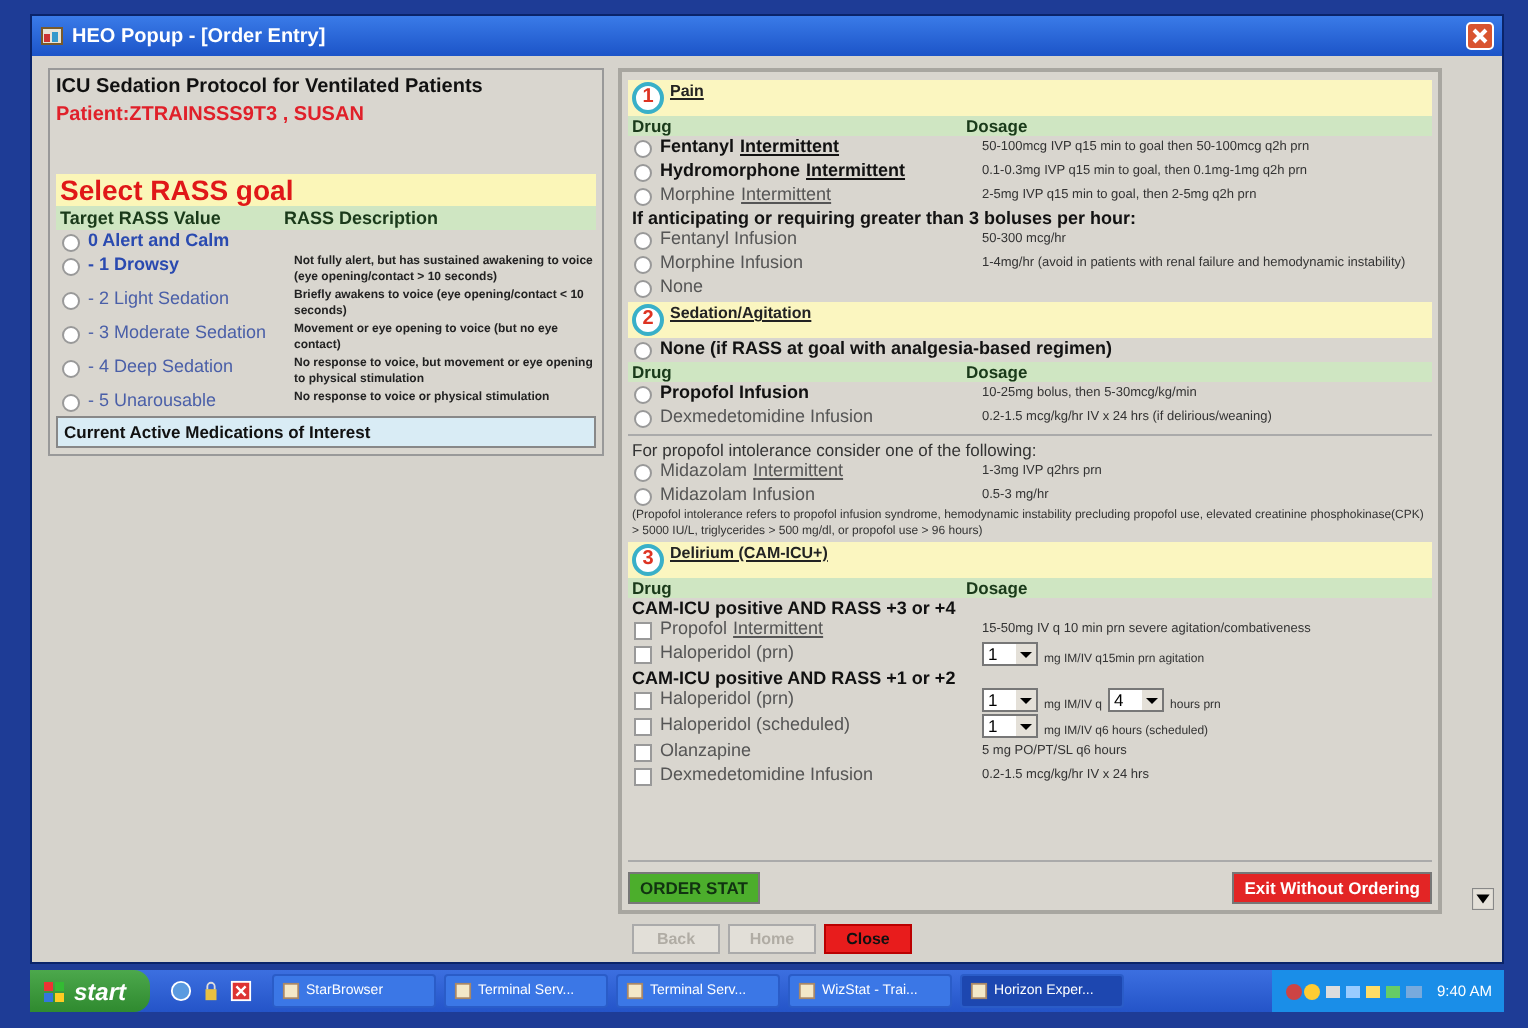 The width and height of the screenshot is (1528, 1028). Describe the element at coordinates (741, 313) in the screenshot. I see `section-link: Sedation/Agitation` at that location.